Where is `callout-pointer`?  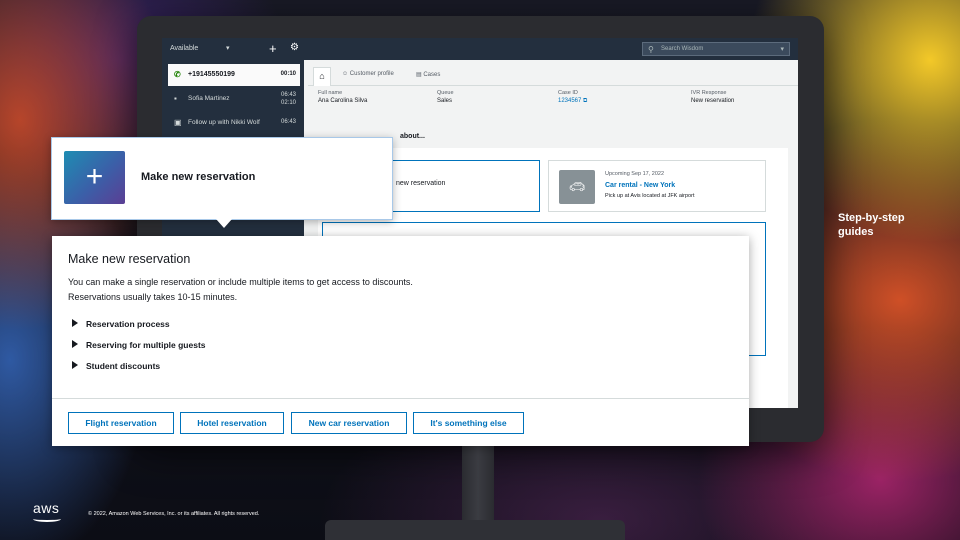 callout-pointer is located at coordinates (224, 223).